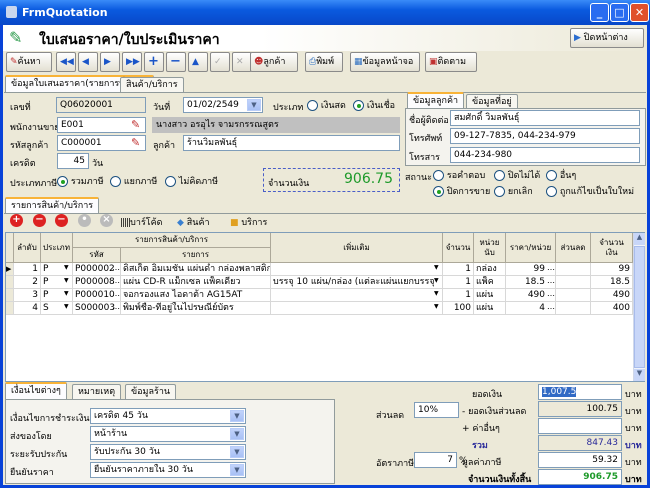  What do you see at coordinates (168, 470) in the screenshot?
I see `condition-select: ยืนยันราคาภายใน 30 วัน ▼` at bounding box center [168, 470].